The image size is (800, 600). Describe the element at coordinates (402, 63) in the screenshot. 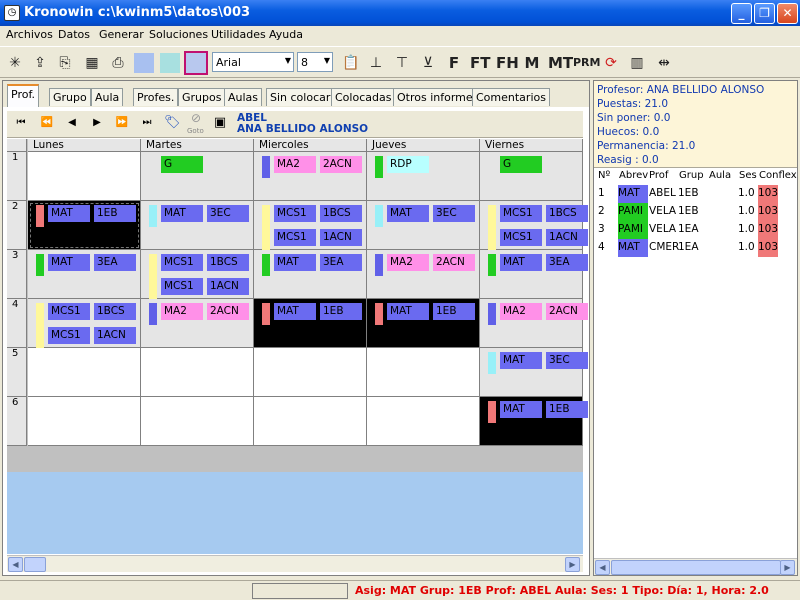

I see `place-down-icon: ⊤` at that location.